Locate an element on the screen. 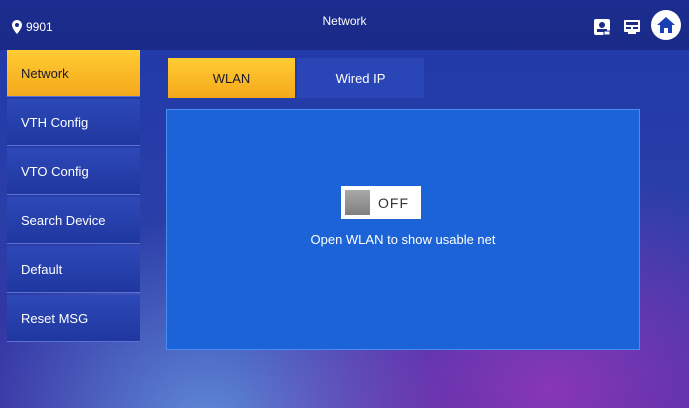  monitor-icon is located at coordinates (632, 27).